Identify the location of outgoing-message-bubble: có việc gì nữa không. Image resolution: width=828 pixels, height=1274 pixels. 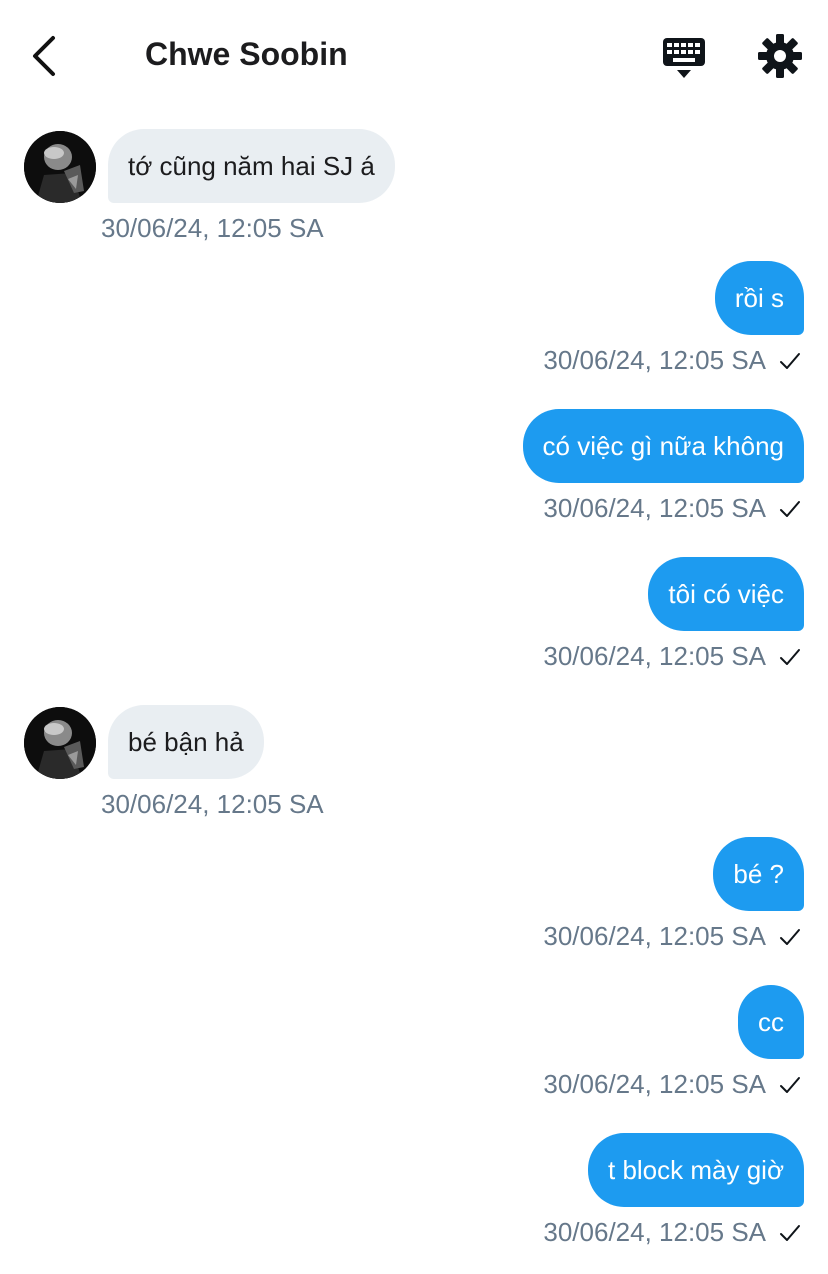
(663, 446).